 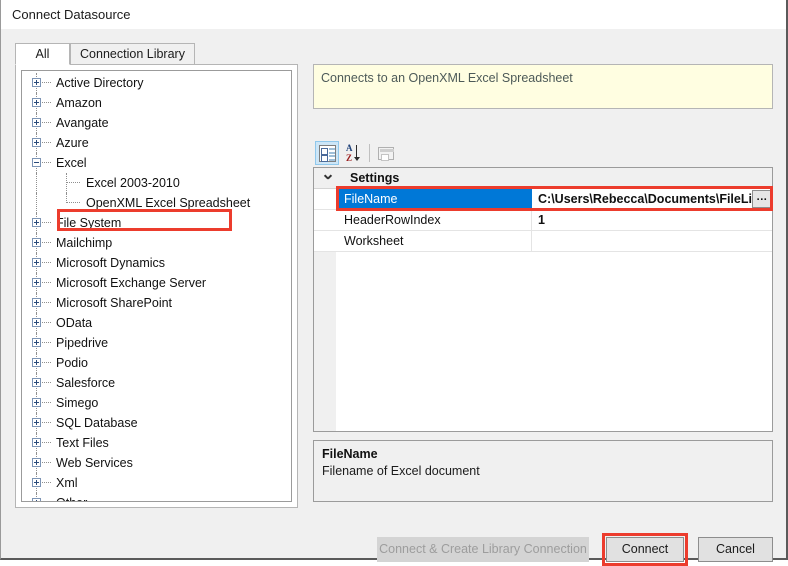 I want to click on tree-item-pipedrive: Pipedrive, so click(x=156, y=343).